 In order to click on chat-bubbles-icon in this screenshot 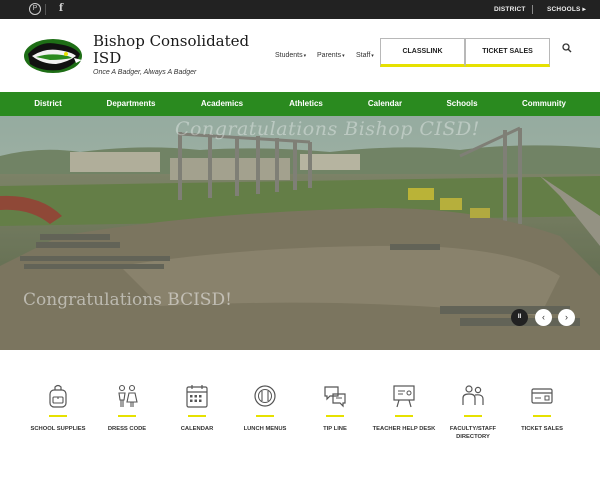, I will do `click(335, 397)`.